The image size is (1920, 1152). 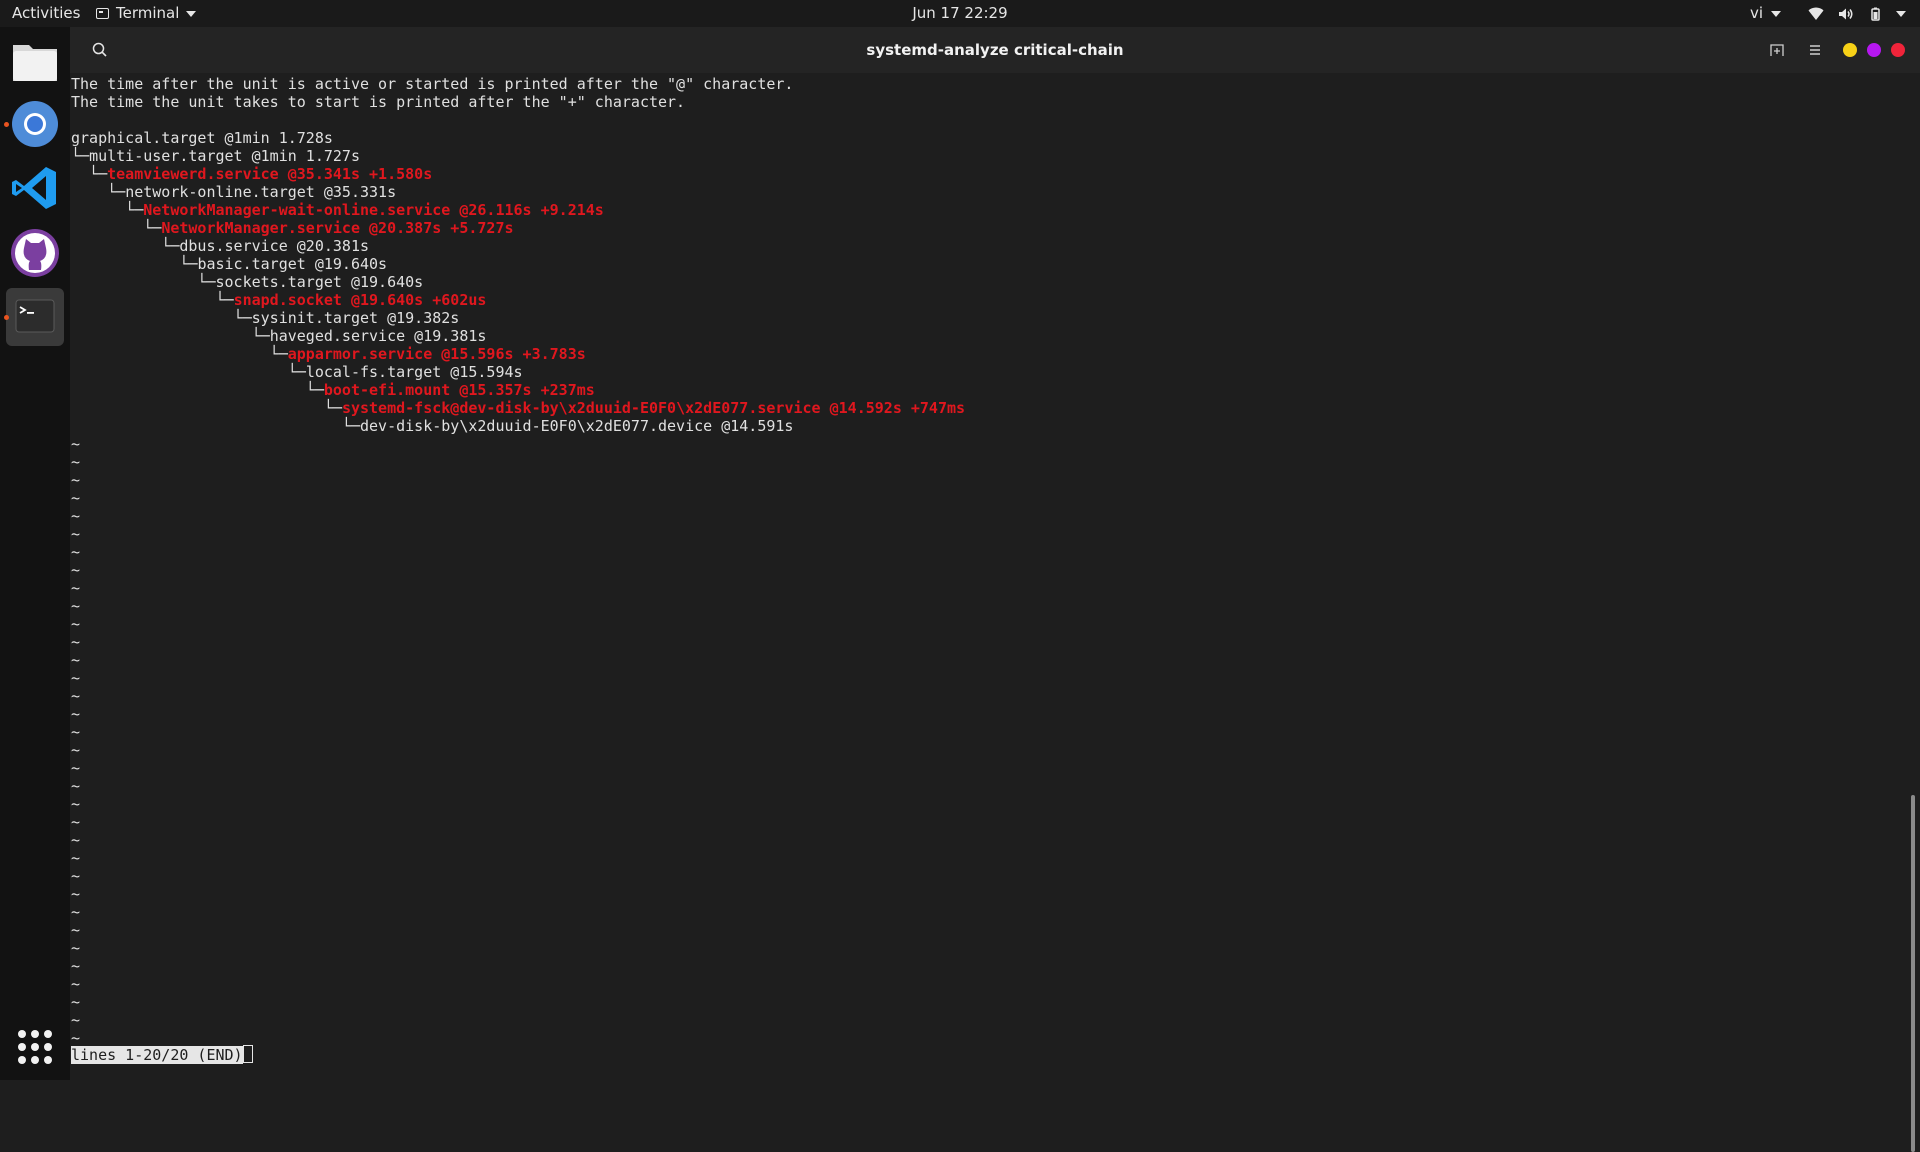 I want to click on input-language-label: vi, so click(x=1757, y=13).